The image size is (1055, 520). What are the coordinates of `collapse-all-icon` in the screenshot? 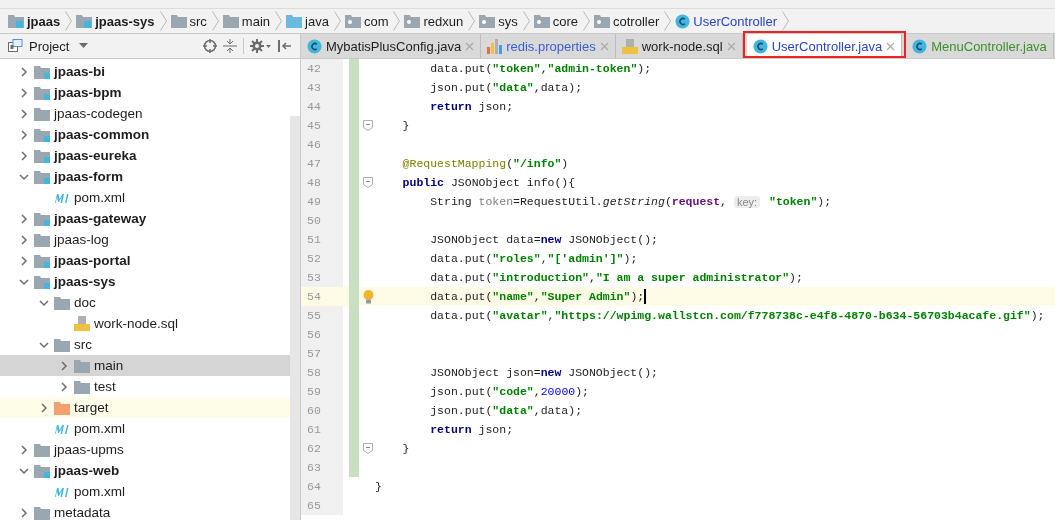 It's located at (230, 46).